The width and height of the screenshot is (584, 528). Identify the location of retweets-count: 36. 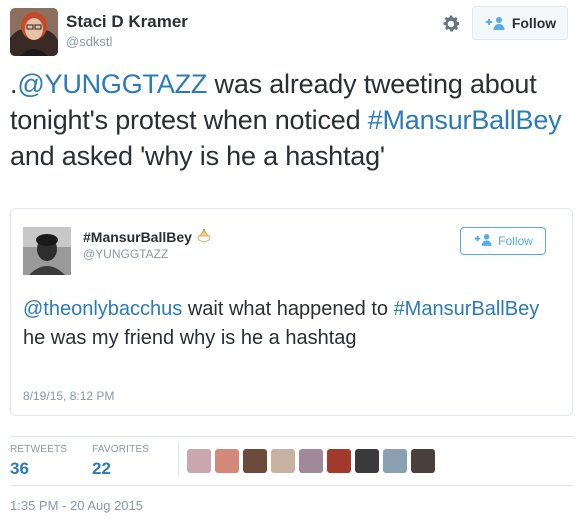
(19, 468).